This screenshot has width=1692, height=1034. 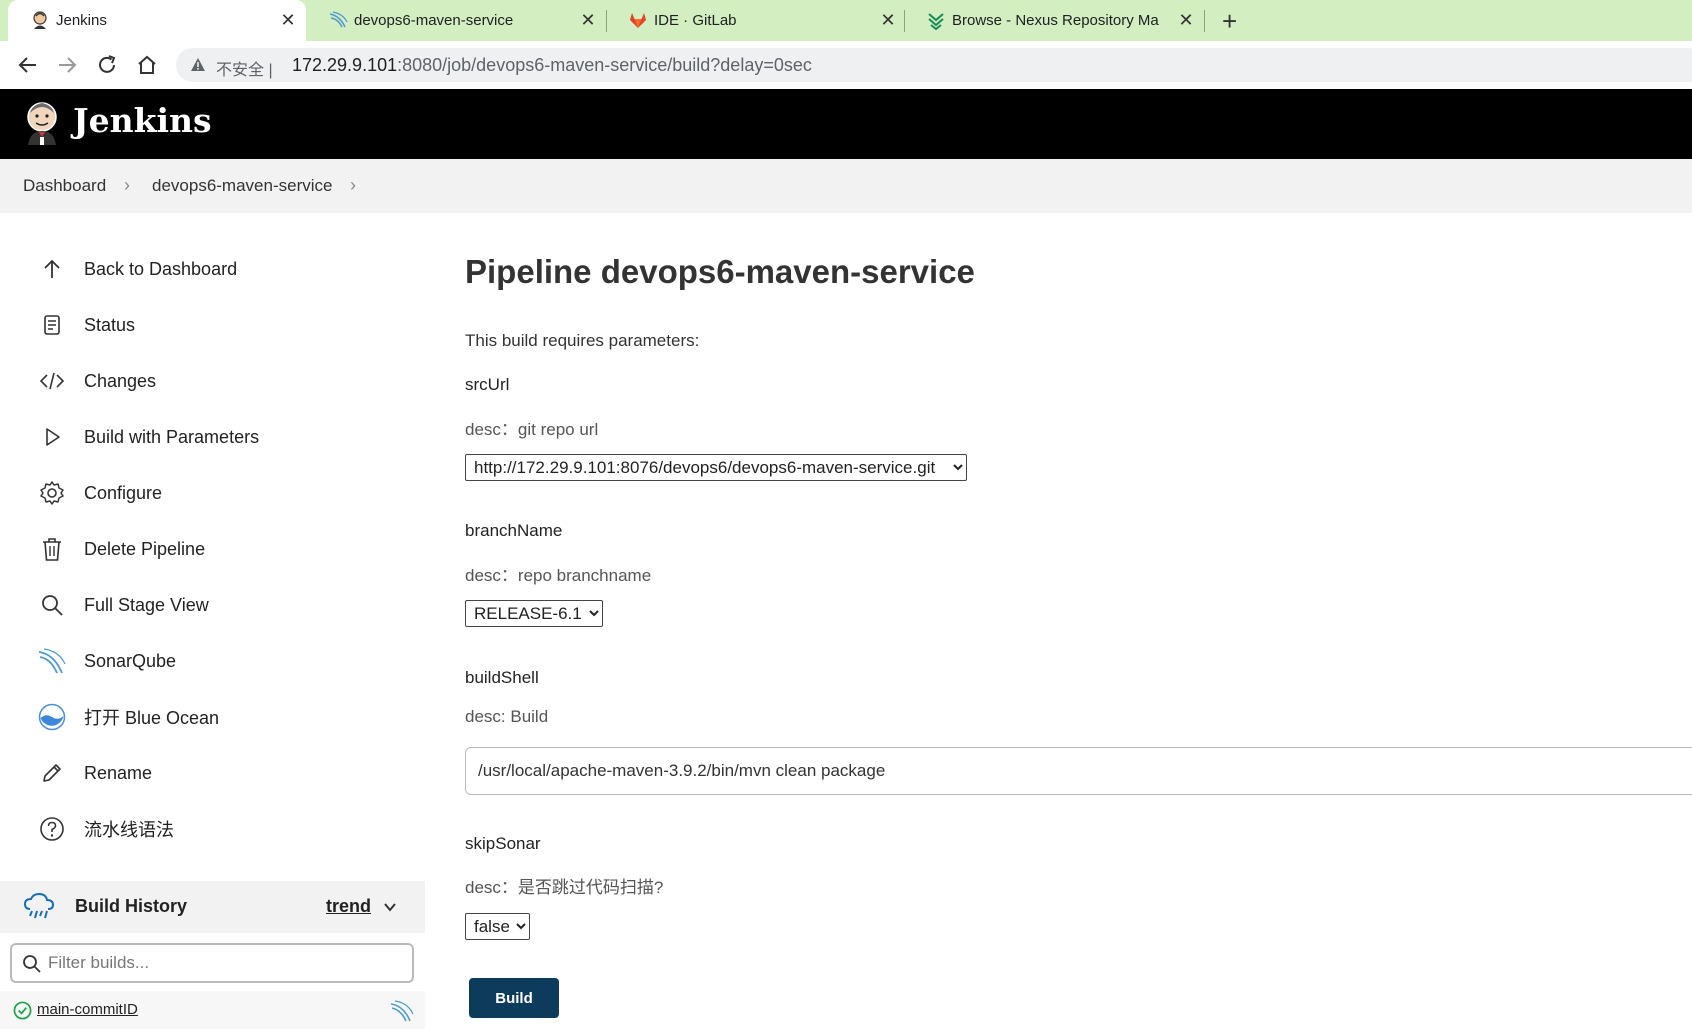 I want to click on tab-separator, so click(x=1204, y=21).